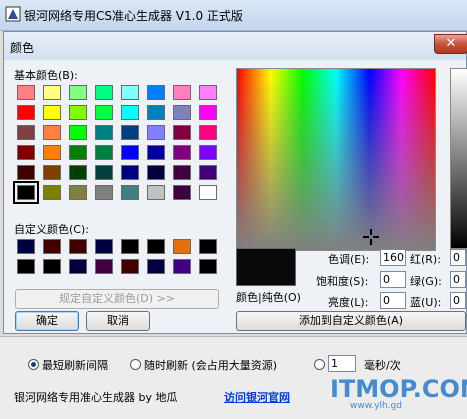 The width and height of the screenshot is (467, 419). What do you see at coordinates (96, 397) in the screenshot?
I see `footer-credit: 银河网络专用准心生成器 by 地瓜` at bounding box center [96, 397].